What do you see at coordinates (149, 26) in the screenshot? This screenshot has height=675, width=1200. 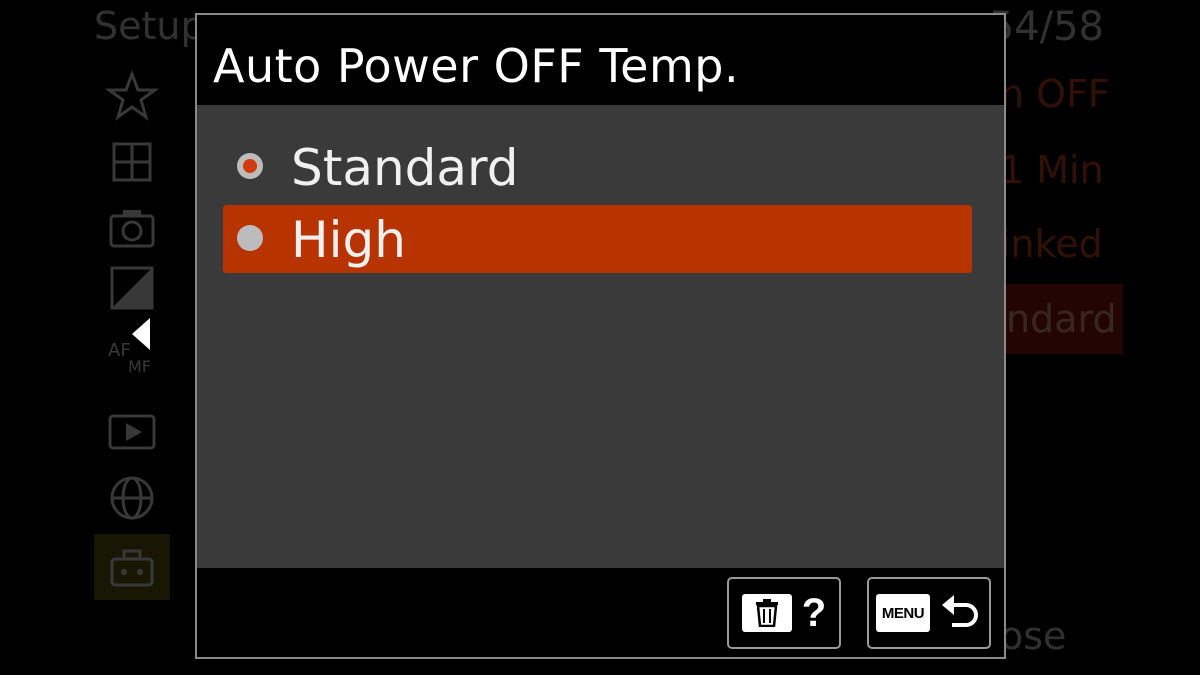 I see `background-menu-title: Setup` at bounding box center [149, 26].